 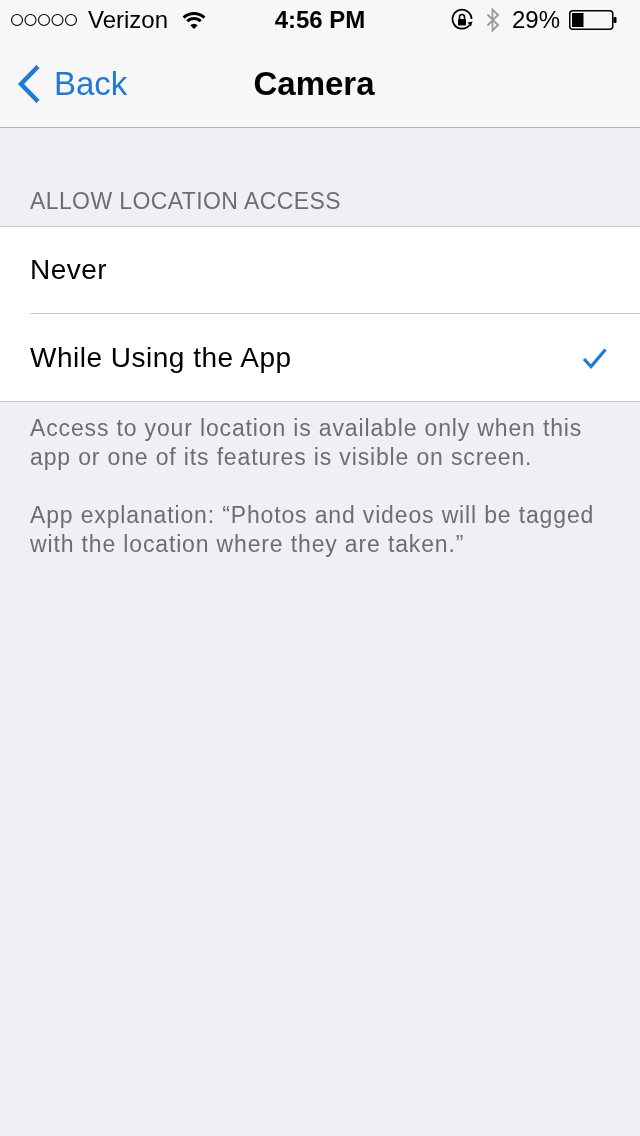 What do you see at coordinates (64, 83) in the screenshot?
I see `back-button: Back` at bounding box center [64, 83].